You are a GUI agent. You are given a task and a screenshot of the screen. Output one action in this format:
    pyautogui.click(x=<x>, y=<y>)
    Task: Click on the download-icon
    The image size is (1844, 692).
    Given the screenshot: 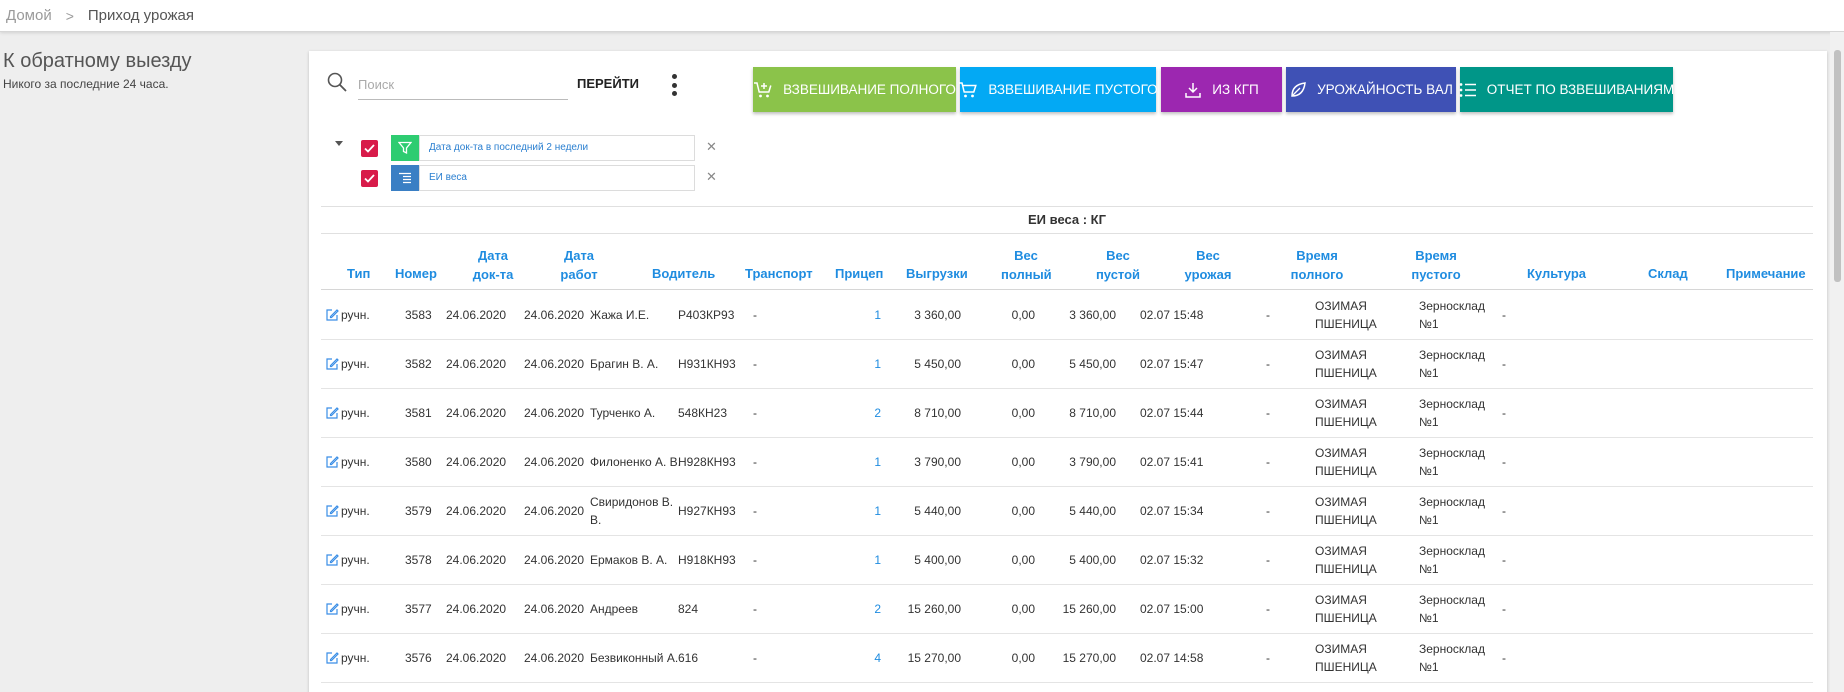 What is the action you would take?
    pyautogui.click(x=1193, y=90)
    